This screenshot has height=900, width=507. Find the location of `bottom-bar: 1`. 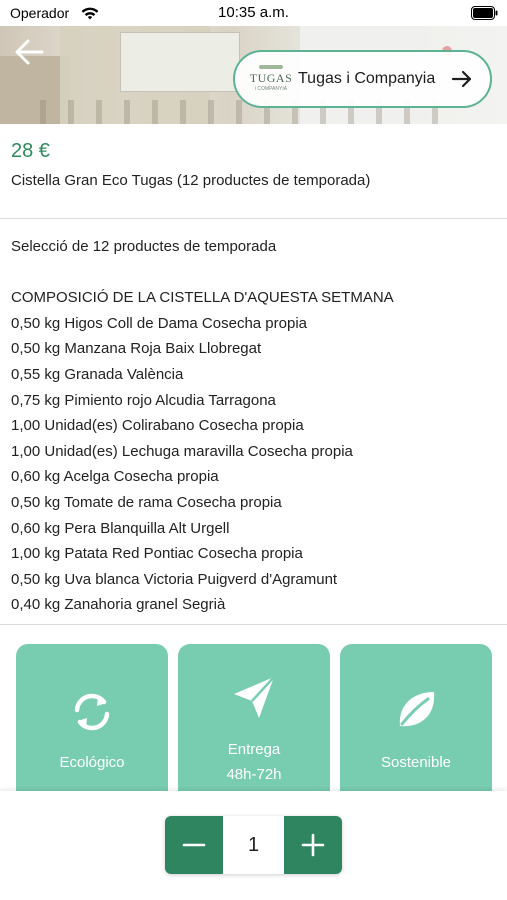

bottom-bar: 1 is located at coordinates (253, 845).